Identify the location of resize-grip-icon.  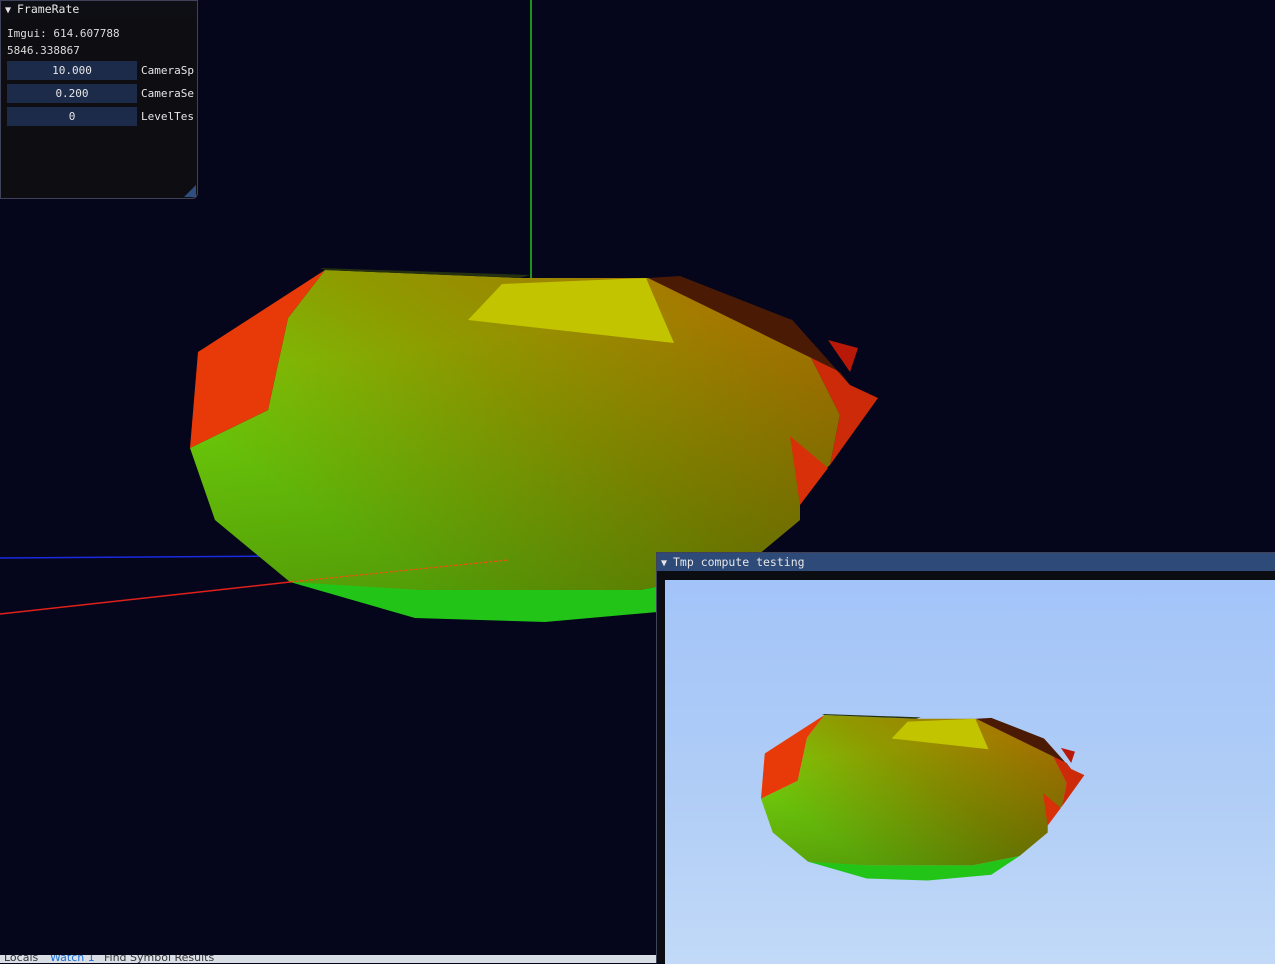
(190, 191).